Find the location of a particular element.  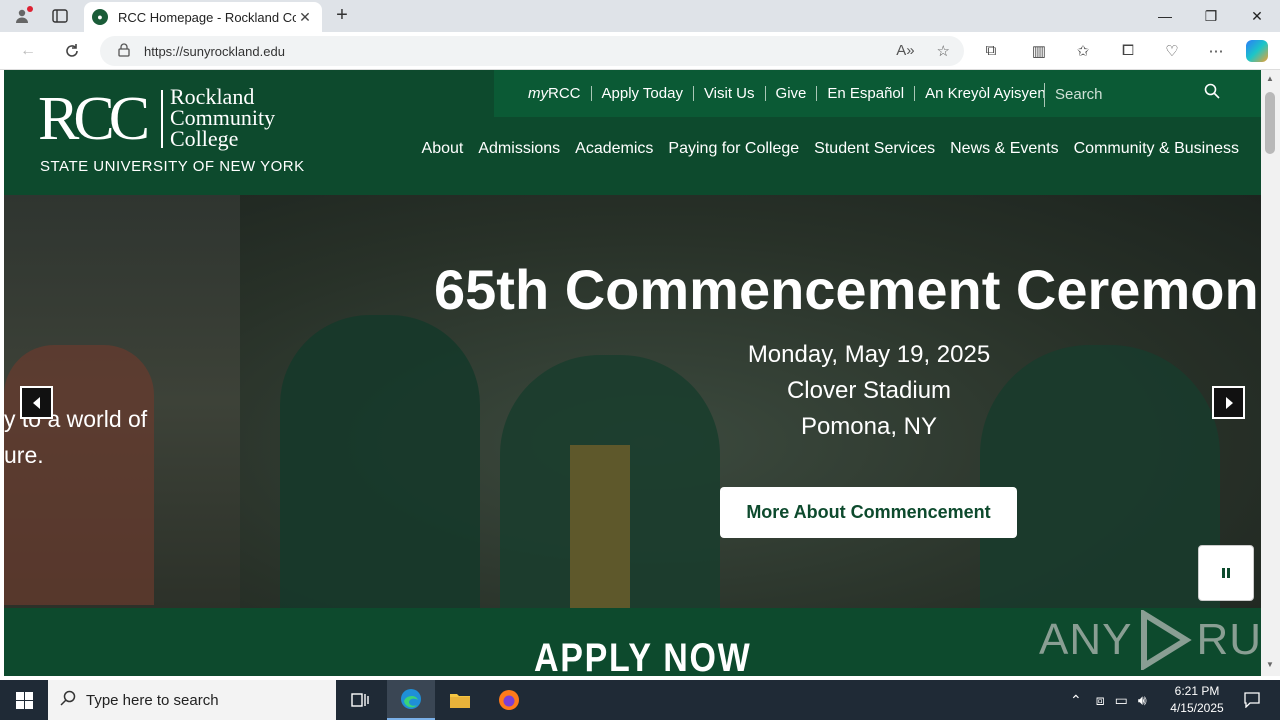

hero-photo-figure is located at coordinates (79, 475).